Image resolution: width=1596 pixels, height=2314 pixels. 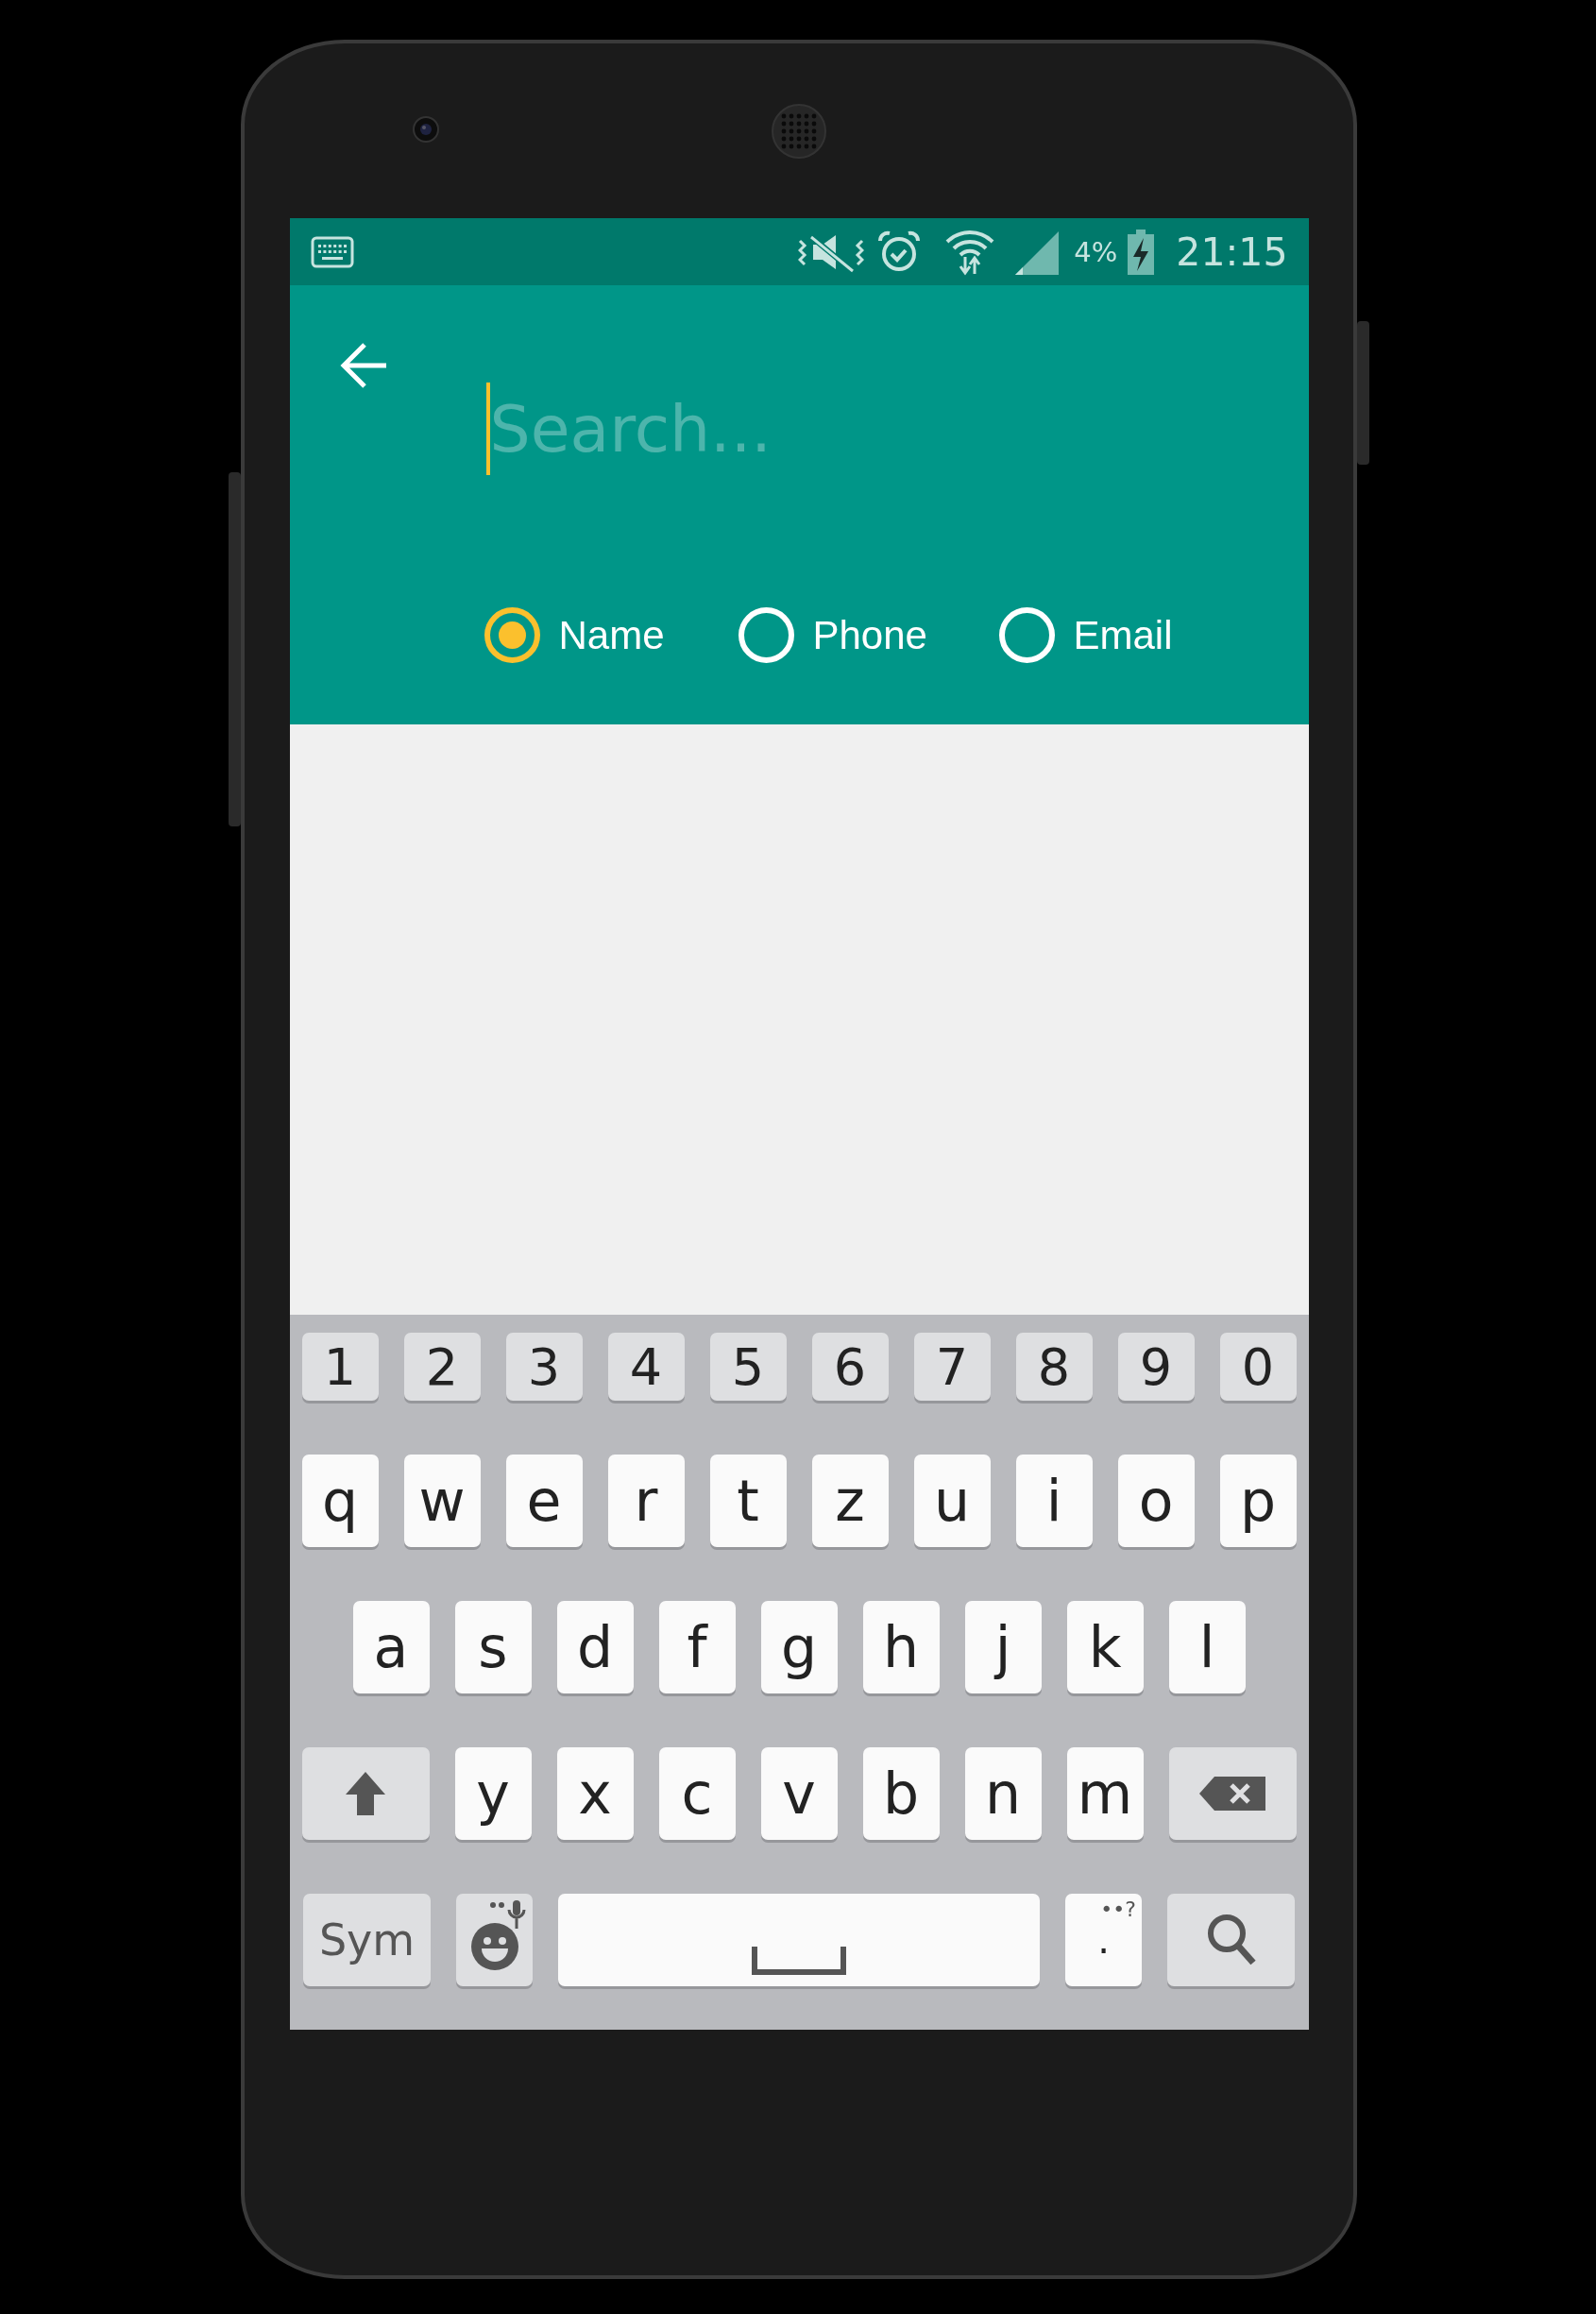 I want to click on key: 4, so click(x=646, y=1367).